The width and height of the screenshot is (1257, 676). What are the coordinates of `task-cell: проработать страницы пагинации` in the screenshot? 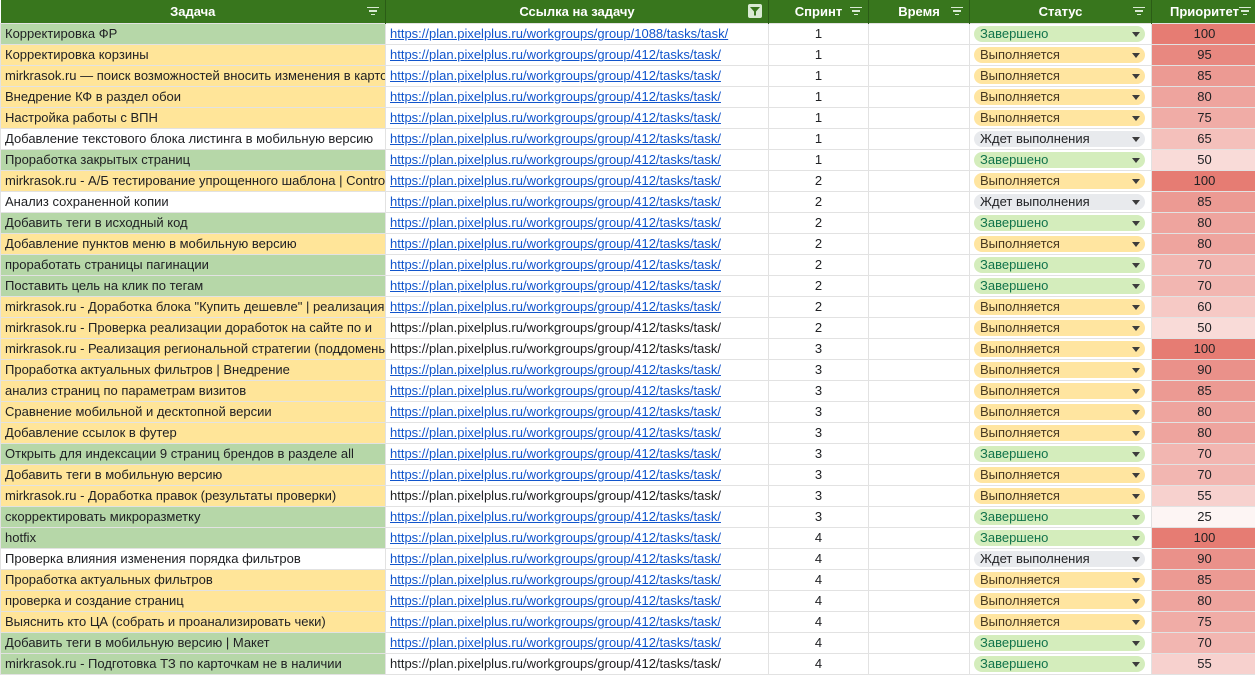 It's located at (193, 265).